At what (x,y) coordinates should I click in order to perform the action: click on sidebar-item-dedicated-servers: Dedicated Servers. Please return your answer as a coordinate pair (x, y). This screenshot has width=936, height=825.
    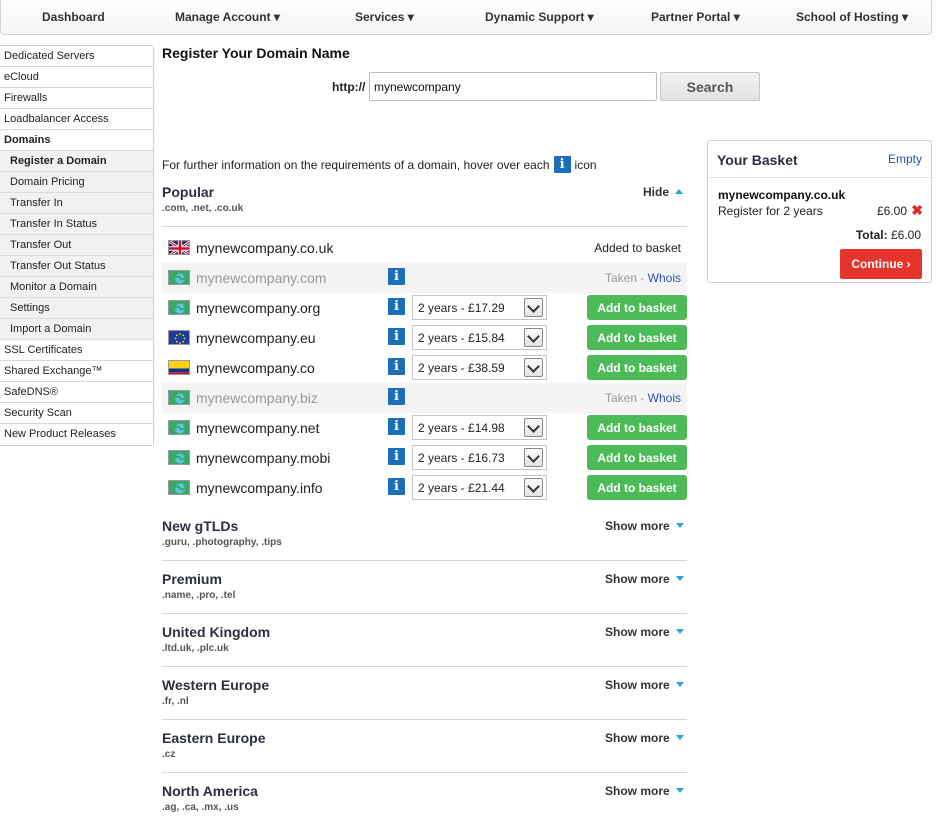
    Looking at the image, I should click on (76, 56).